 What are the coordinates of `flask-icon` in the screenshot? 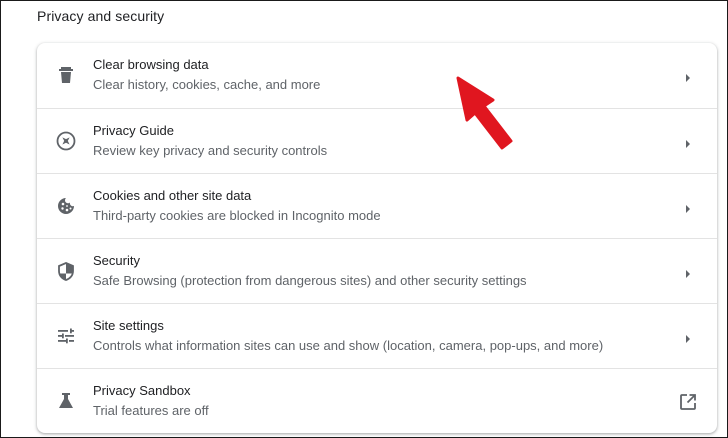 It's located at (66, 401).